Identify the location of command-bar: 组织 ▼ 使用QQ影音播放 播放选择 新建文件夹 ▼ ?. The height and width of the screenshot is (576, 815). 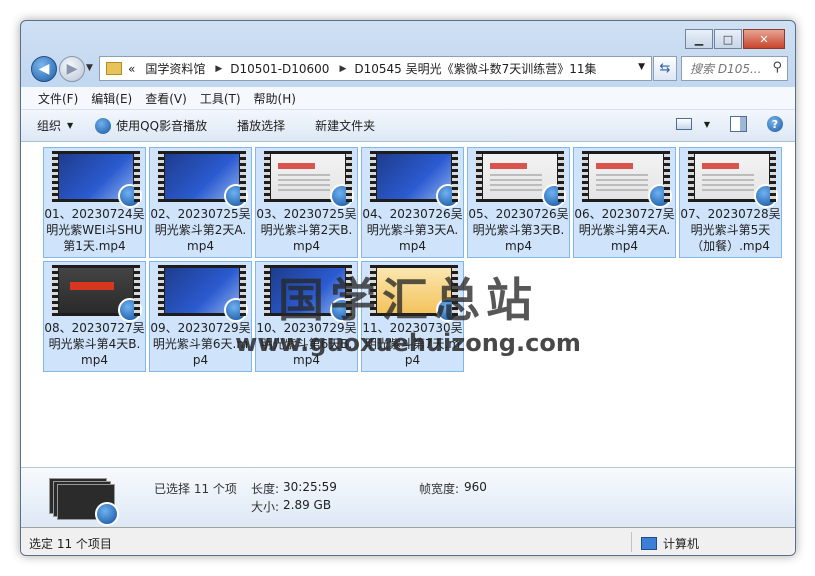
(408, 126).